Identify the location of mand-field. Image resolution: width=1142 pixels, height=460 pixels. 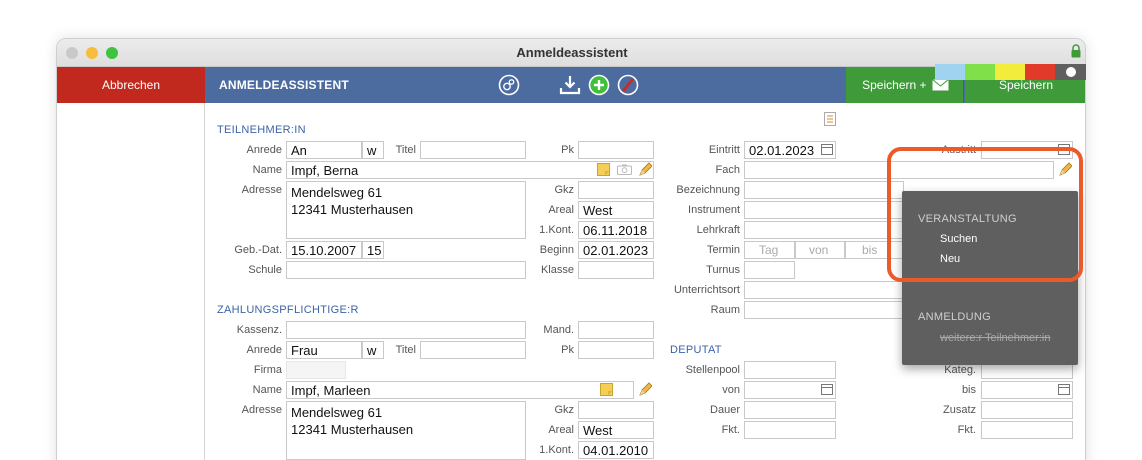
(616, 330).